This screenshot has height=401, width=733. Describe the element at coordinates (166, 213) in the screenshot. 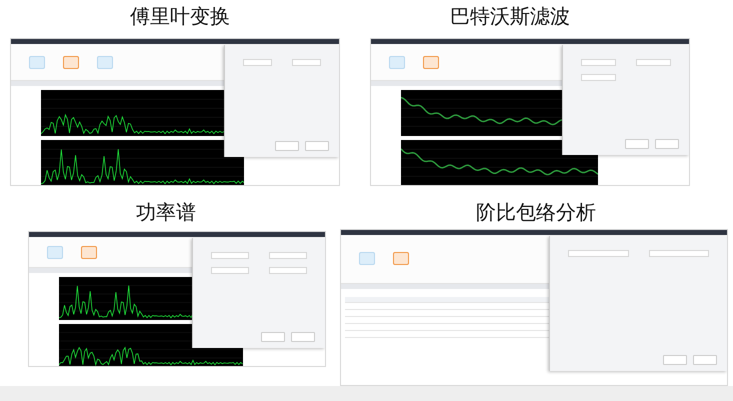

I see `panel-title: 功率谱` at that location.